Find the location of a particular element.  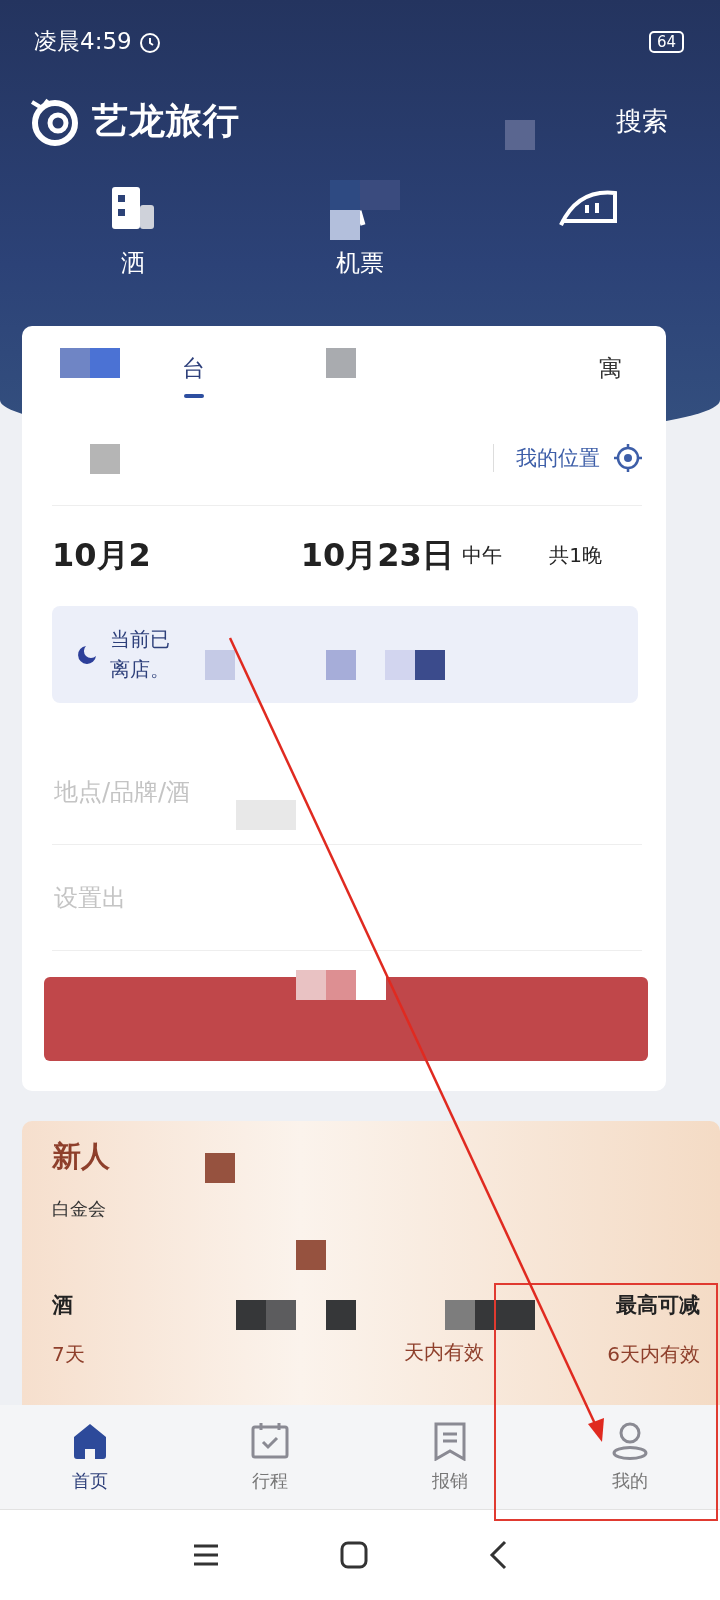

check-out-note: 中午 is located at coordinates (481, 556).